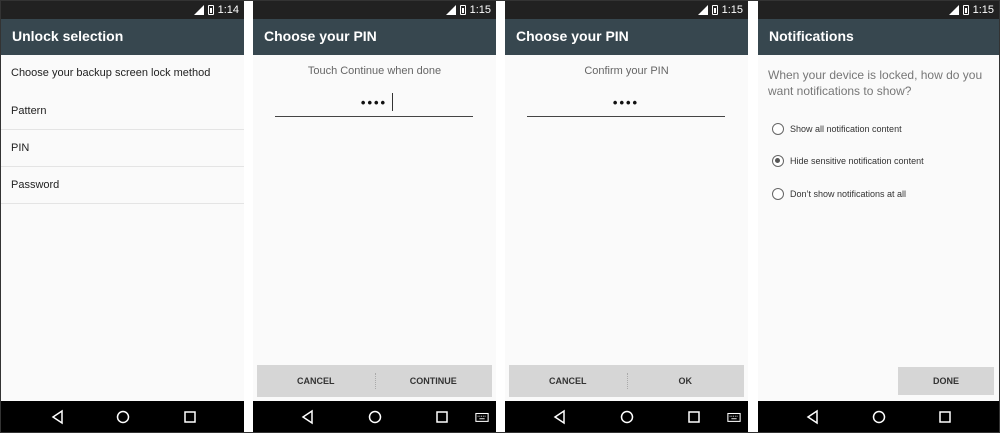  I want to click on app-bar: Unlock selection, so click(122, 37).